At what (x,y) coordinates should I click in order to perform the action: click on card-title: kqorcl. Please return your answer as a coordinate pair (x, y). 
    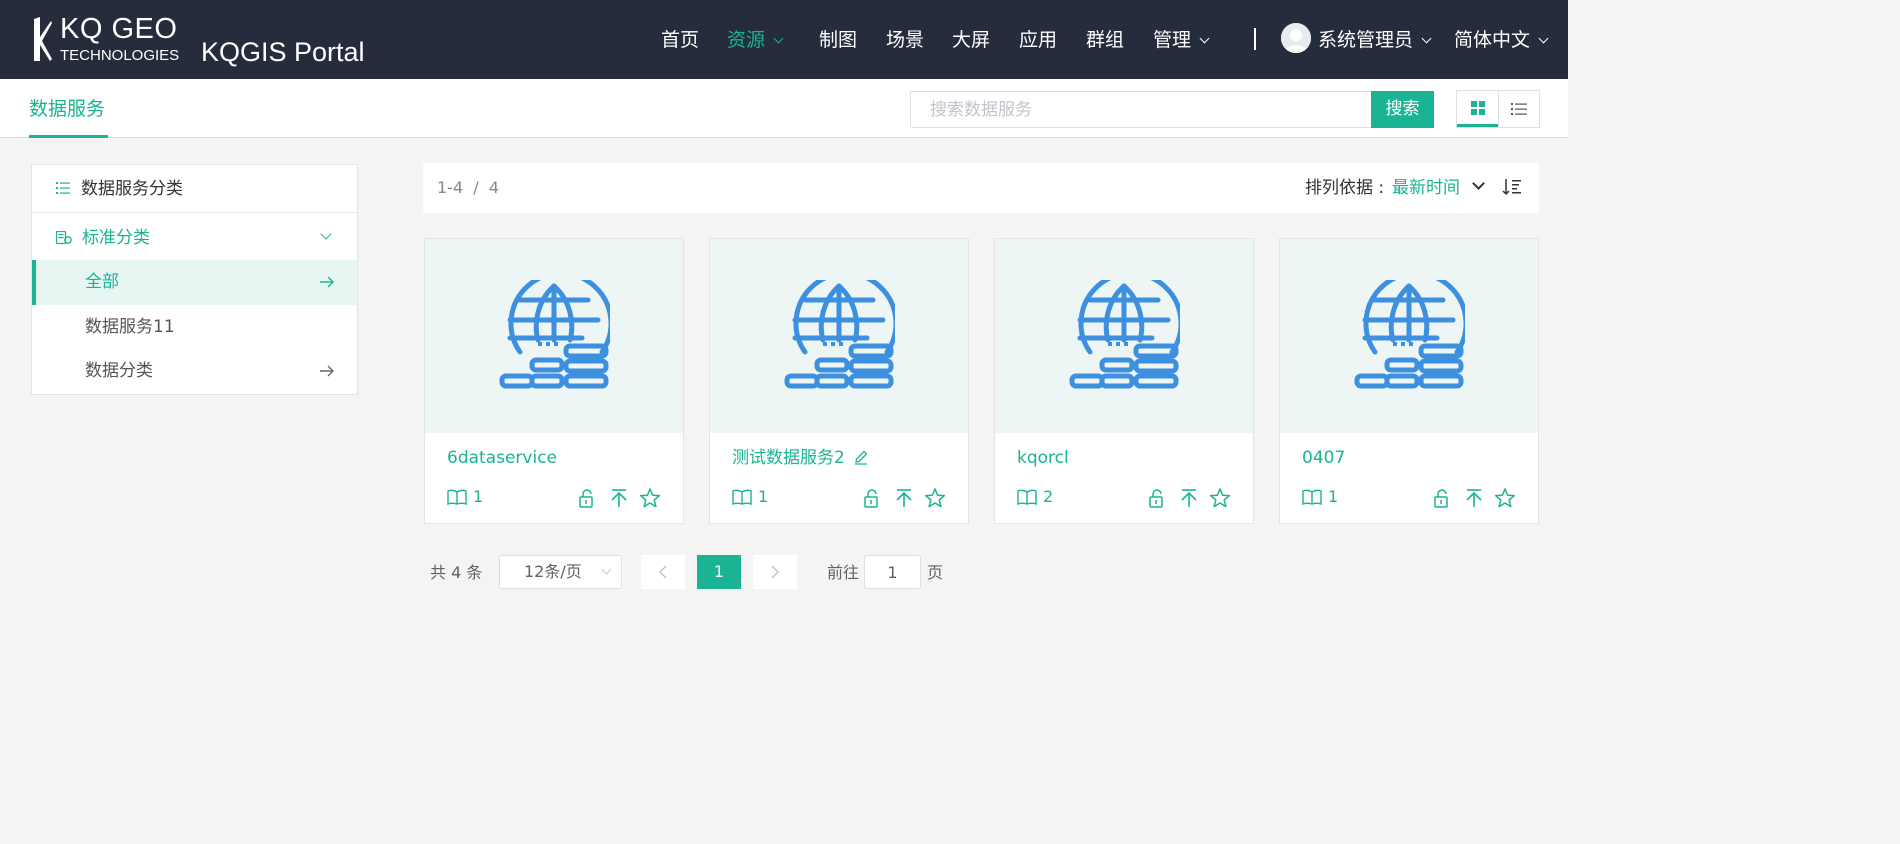
    Looking at the image, I should click on (1043, 458).